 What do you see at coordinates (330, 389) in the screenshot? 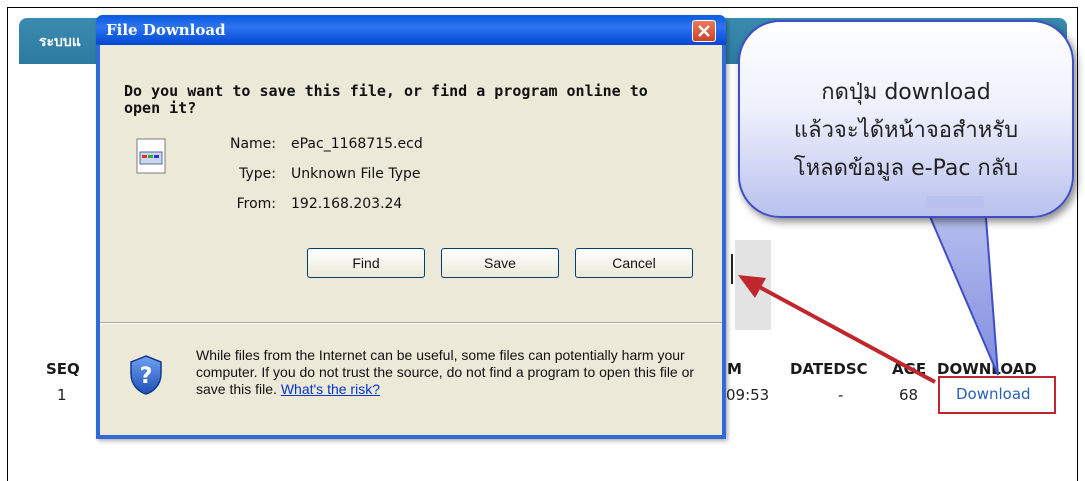
I see `whats-the-risk-link: What's the risk?` at bounding box center [330, 389].